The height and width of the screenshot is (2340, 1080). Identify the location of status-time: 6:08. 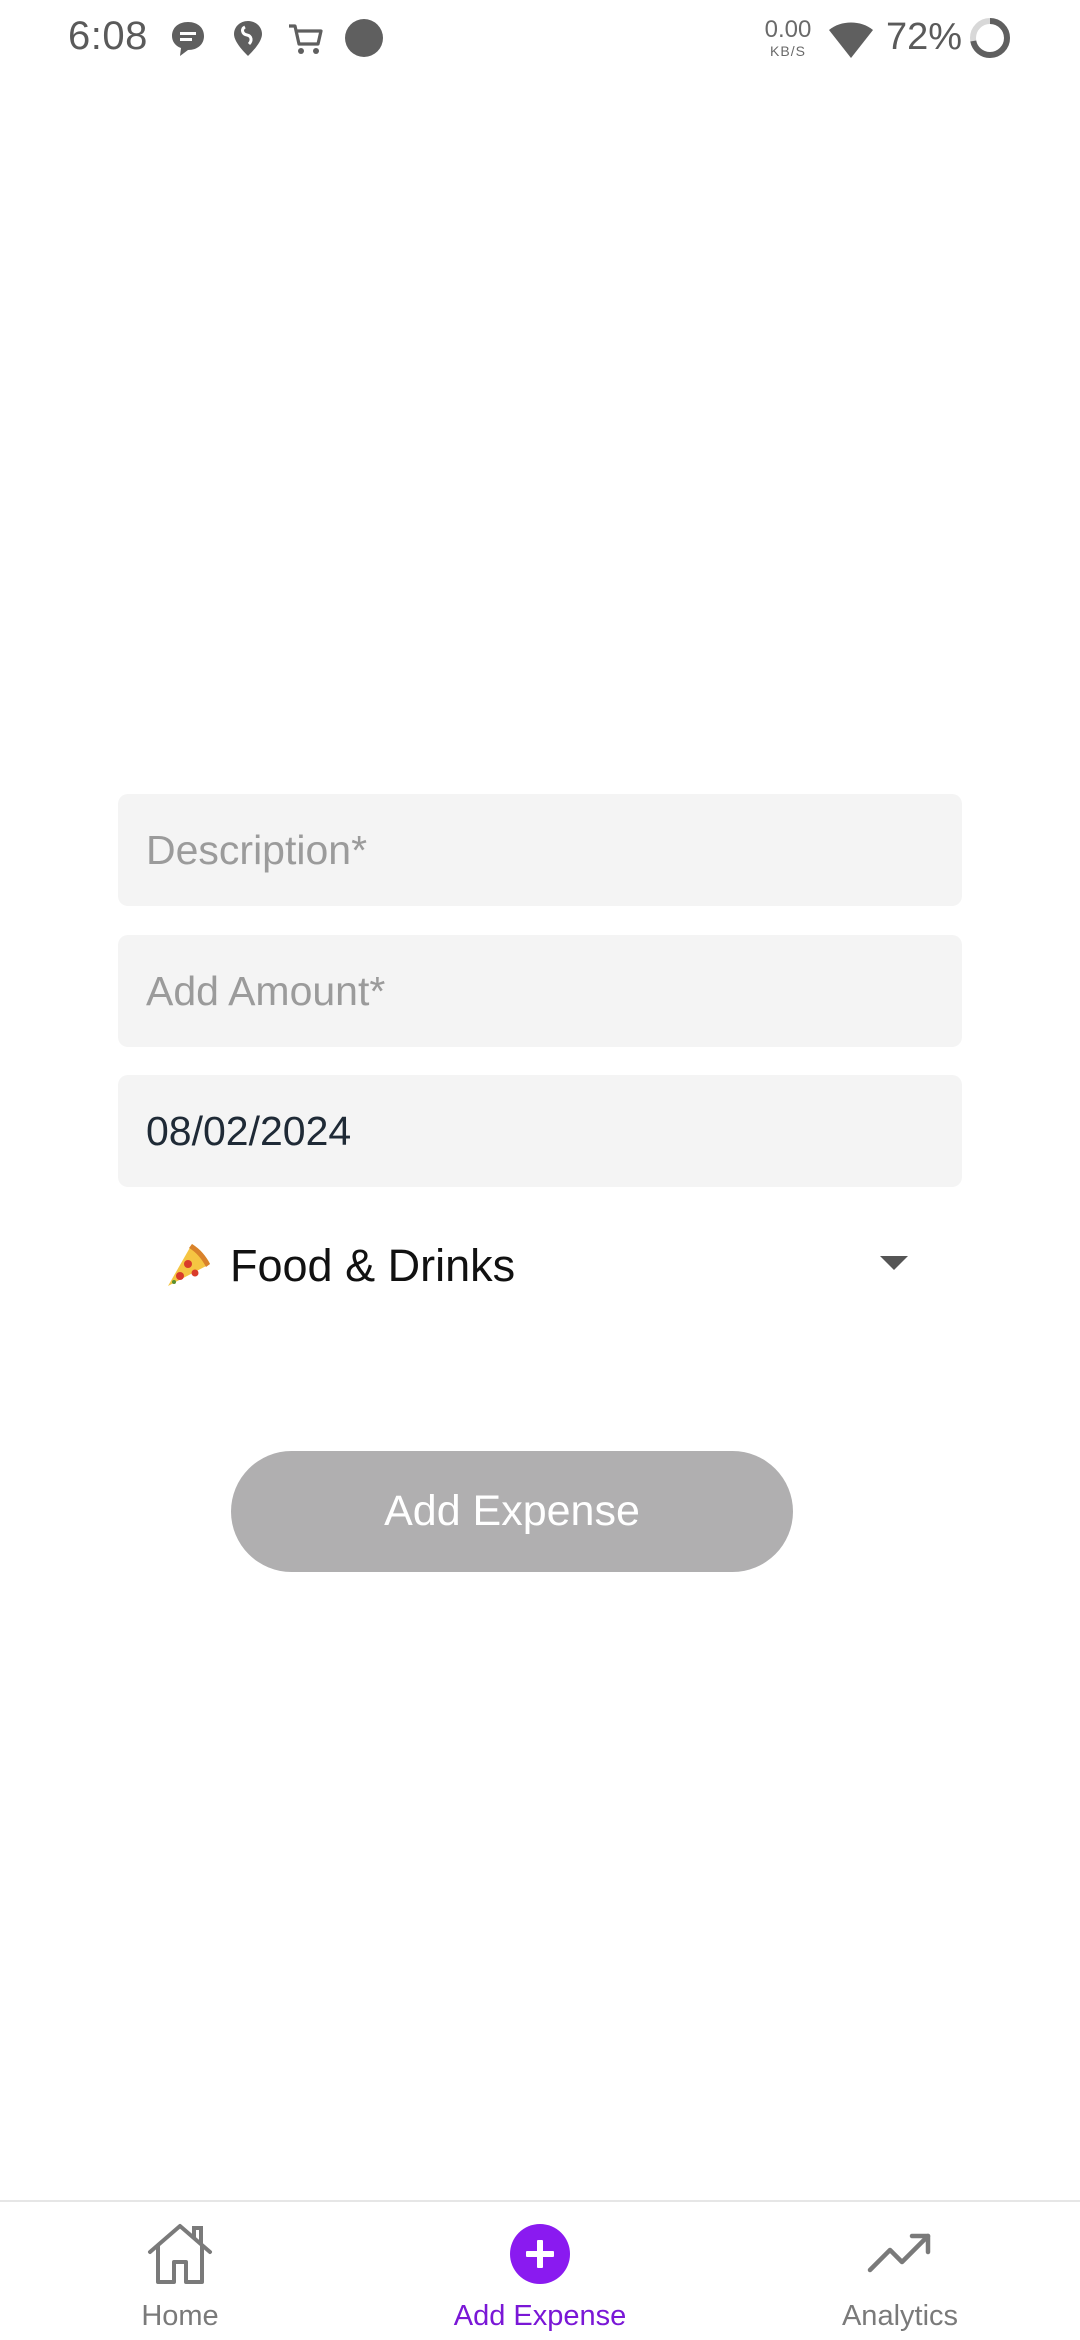
(108, 36).